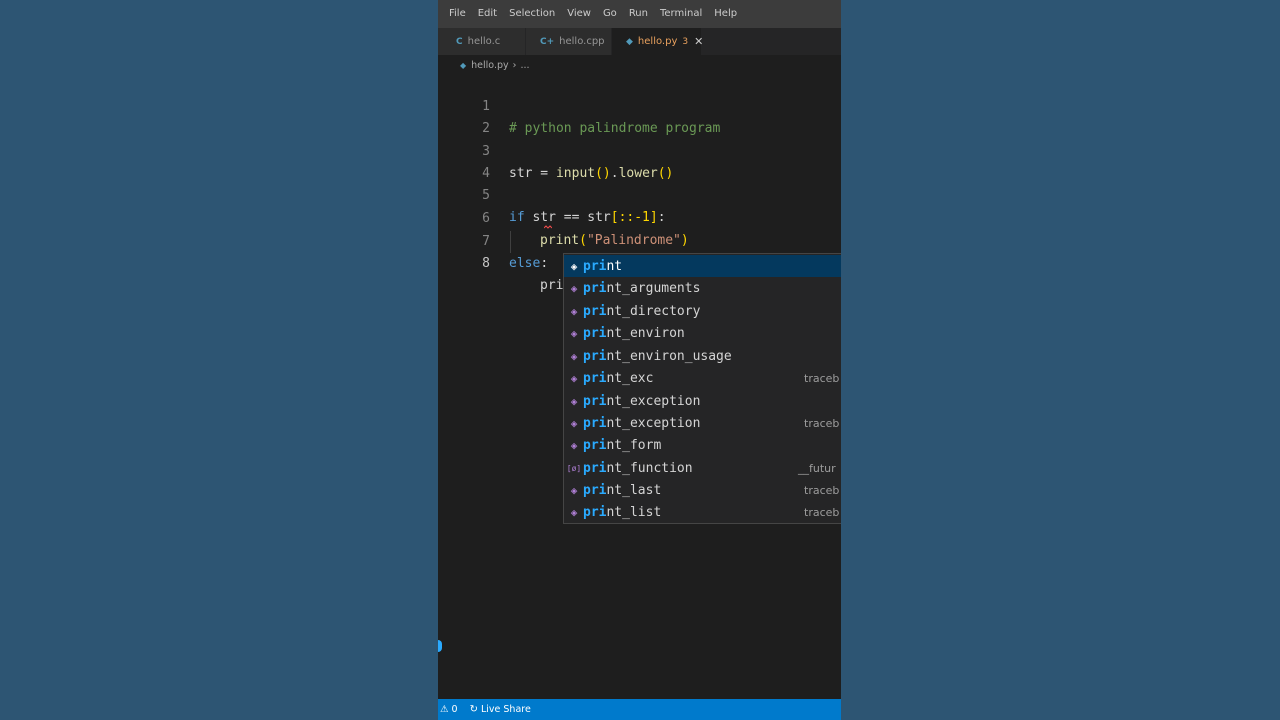  I want to click on suggest-rest: nt_environ_usage, so click(669, 356).